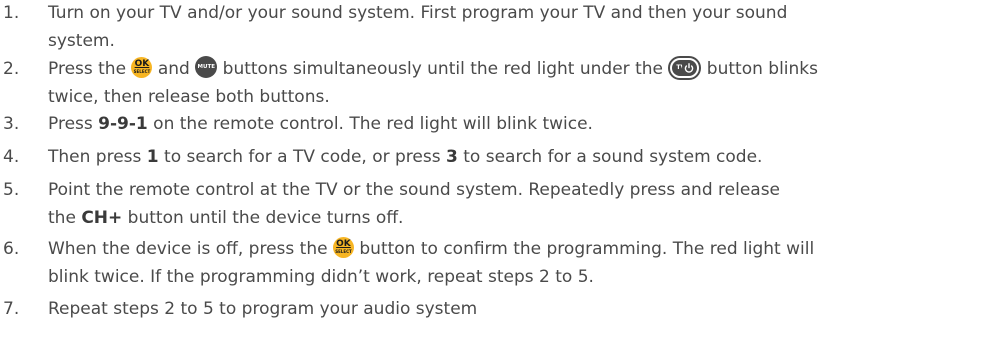 This screenshot has height=344, width=996. Describe the element at coordinates (11, 13) in the screenshot. I see `step-number: 1.` at that location.